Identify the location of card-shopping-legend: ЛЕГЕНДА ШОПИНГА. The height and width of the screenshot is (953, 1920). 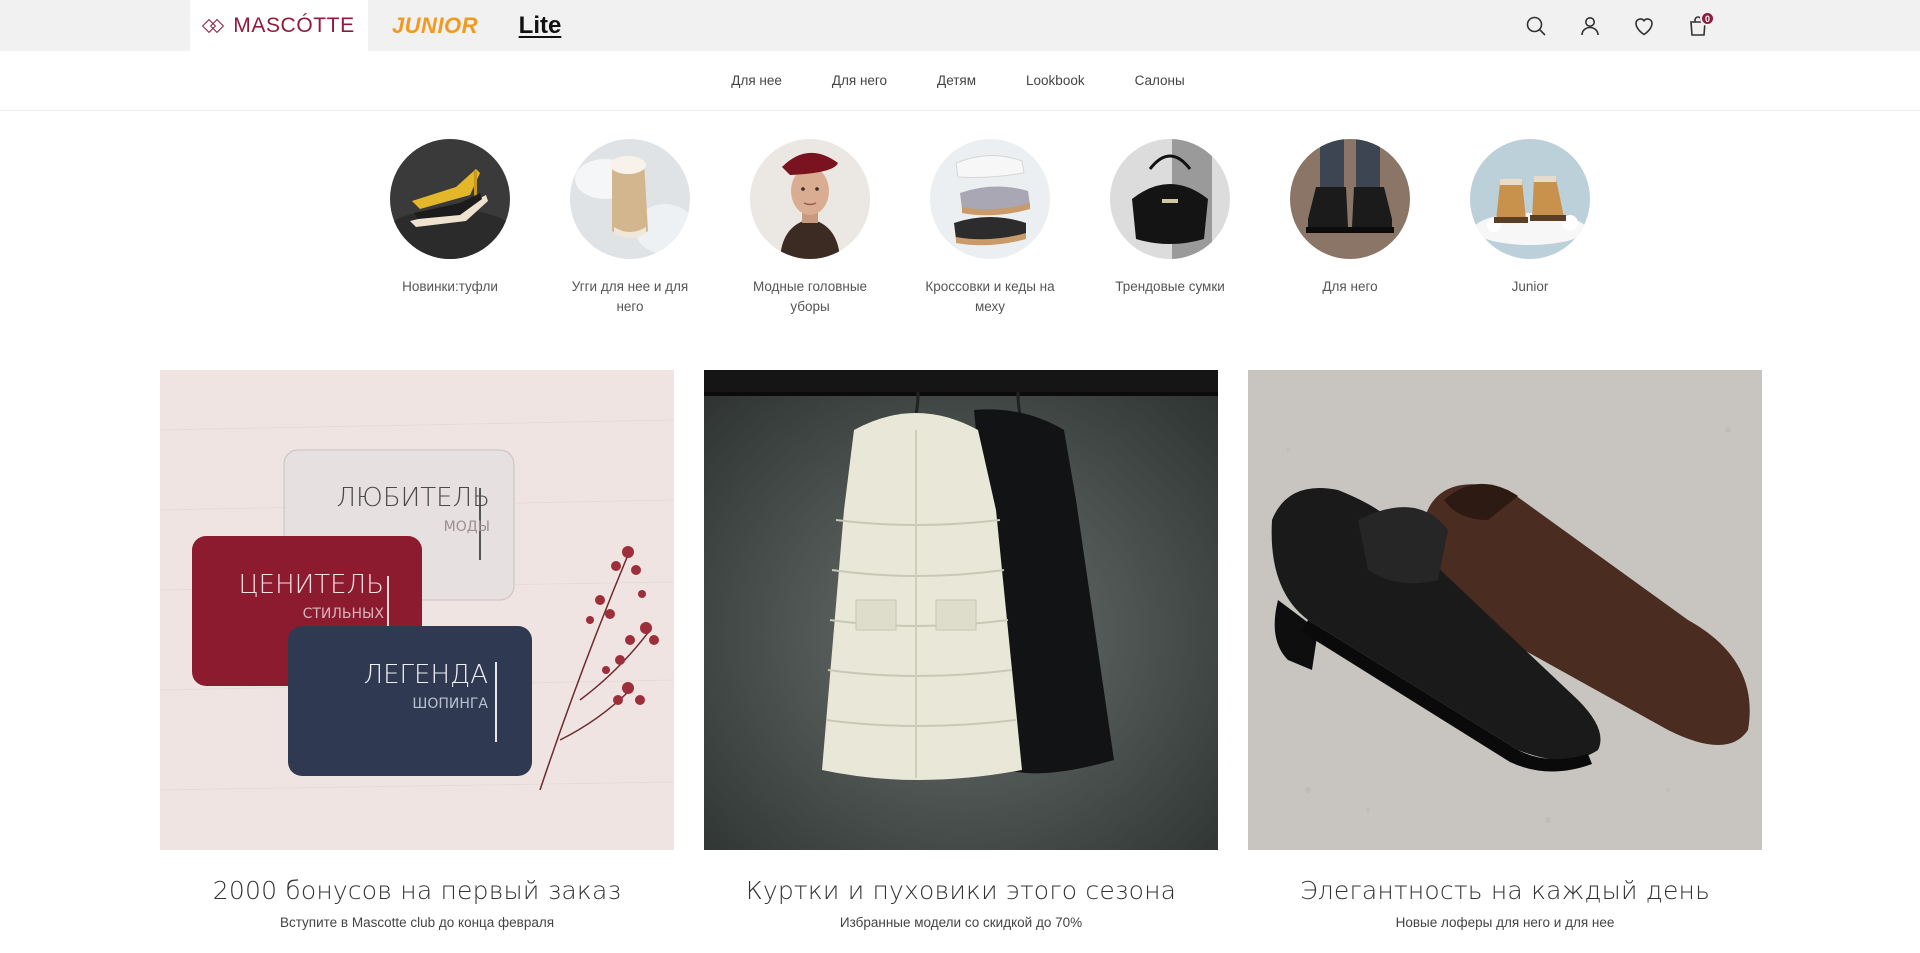
(394, 686).